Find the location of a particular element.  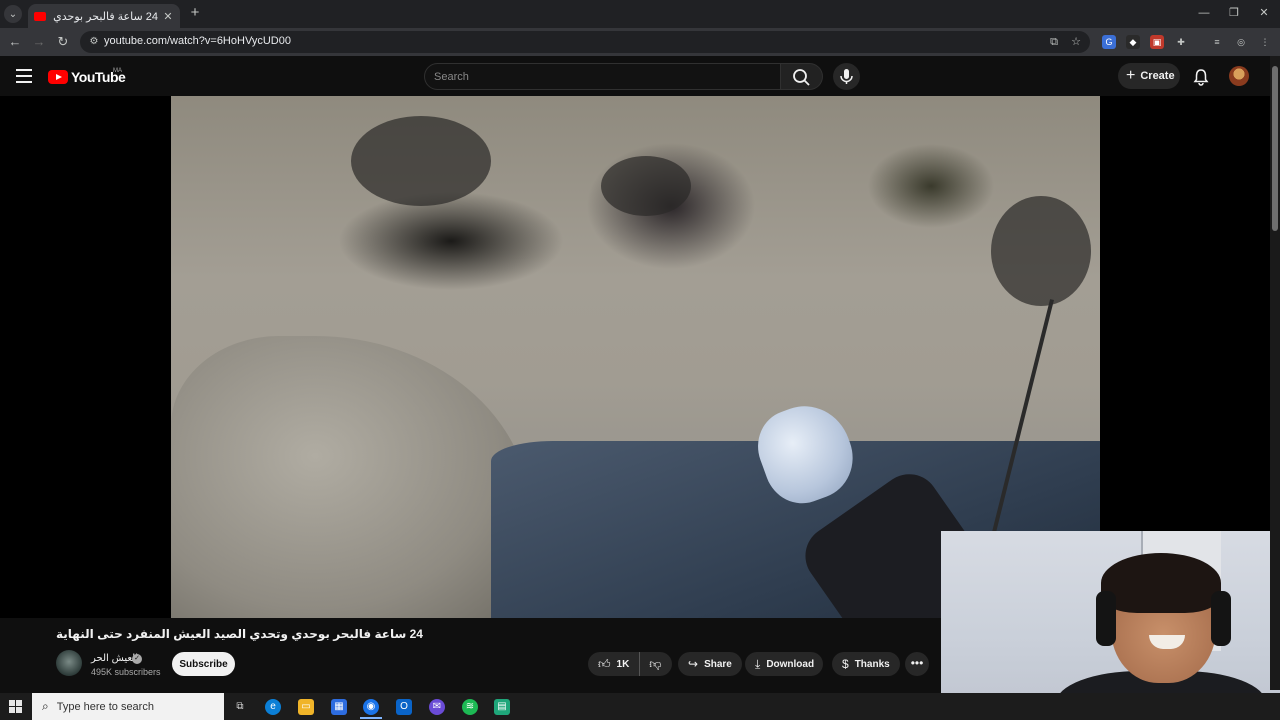

install-app-icon: ⧉ is located at coordinates (1054, 42).